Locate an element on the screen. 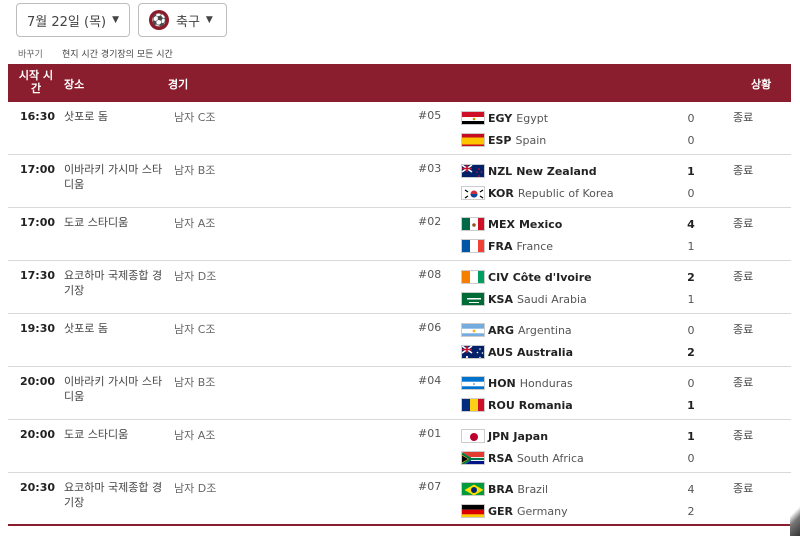 The width and height of the screenshot is (800, 536). match-time: 16:30 is located at coordinates (38, 116).